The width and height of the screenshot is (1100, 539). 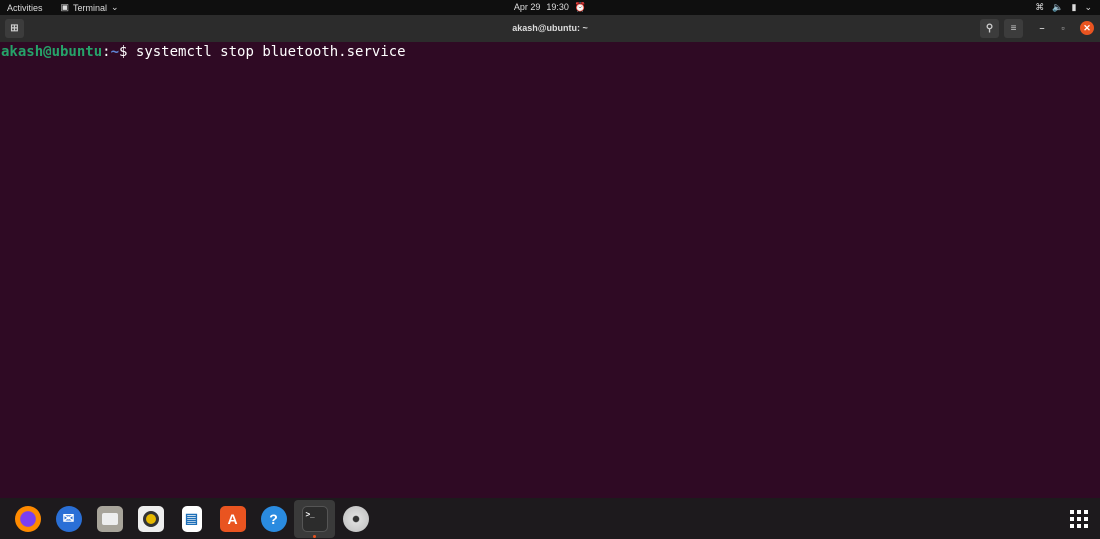 I want to click on new-tab-button: ⊞, so click(x=14, y=28).